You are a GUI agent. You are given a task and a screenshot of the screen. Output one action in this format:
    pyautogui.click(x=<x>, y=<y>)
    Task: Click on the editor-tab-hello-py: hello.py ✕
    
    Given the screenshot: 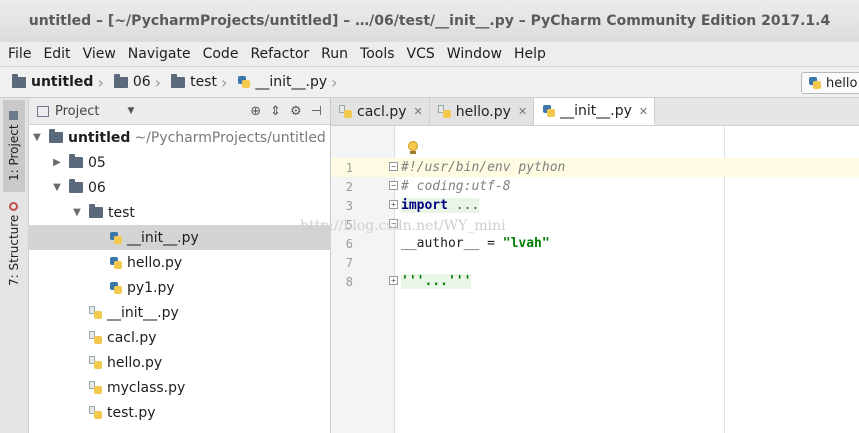 What is the action you would take?
    pyautogui.click(x=482, y=111)
    